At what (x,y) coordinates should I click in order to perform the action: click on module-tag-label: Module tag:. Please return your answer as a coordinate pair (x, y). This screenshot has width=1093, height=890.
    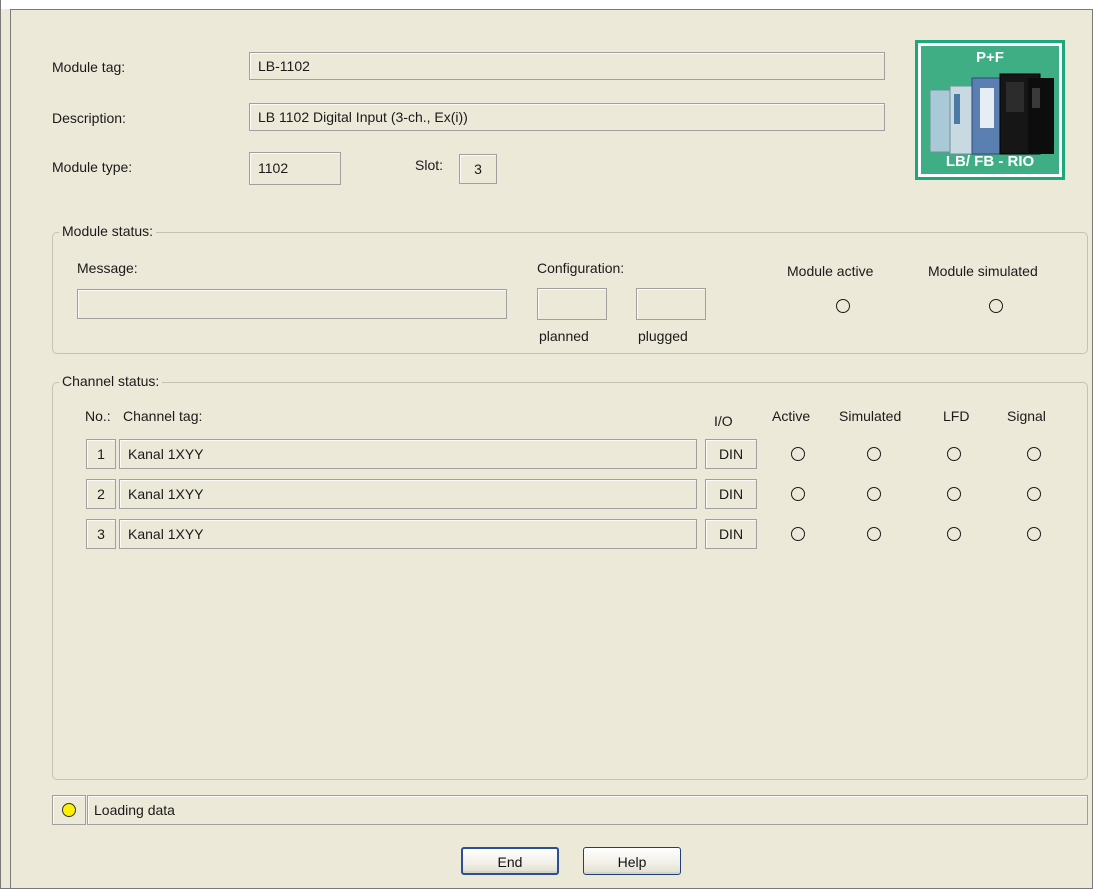
    Looking at the image, I should click on (89, 67).